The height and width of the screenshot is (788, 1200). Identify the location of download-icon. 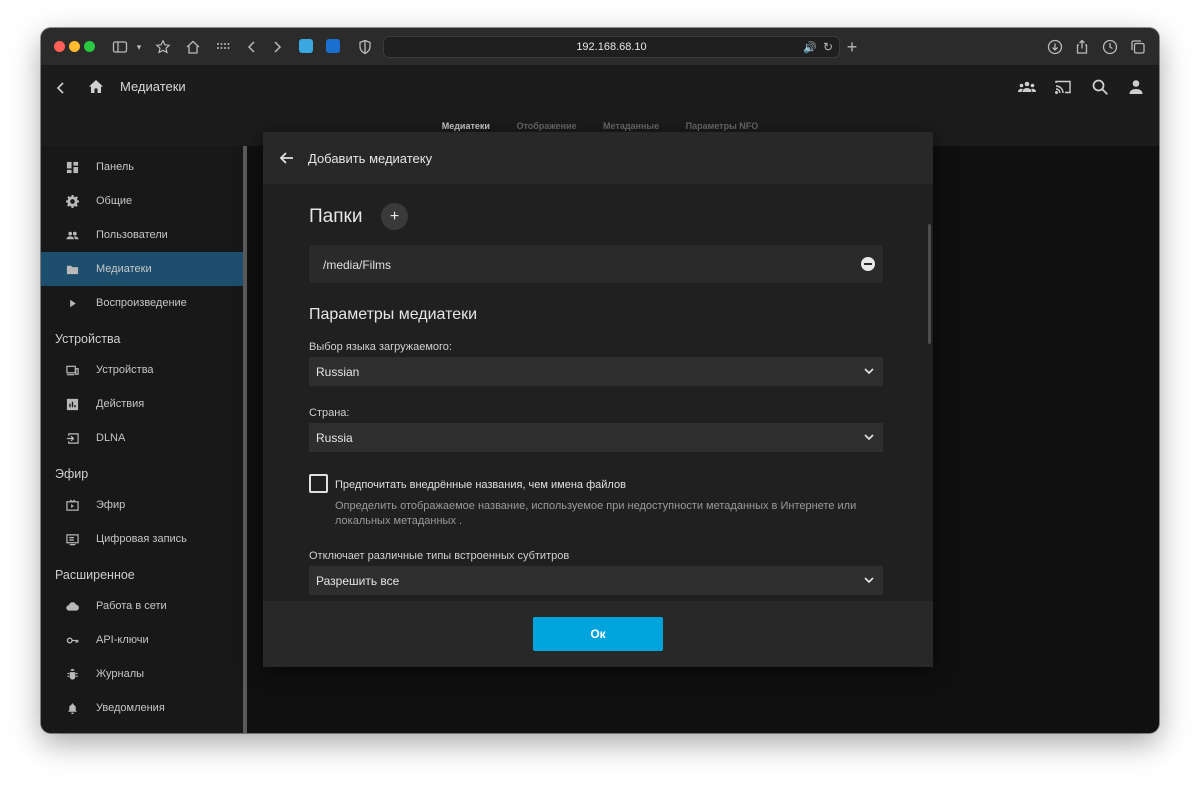
(1055, 47).